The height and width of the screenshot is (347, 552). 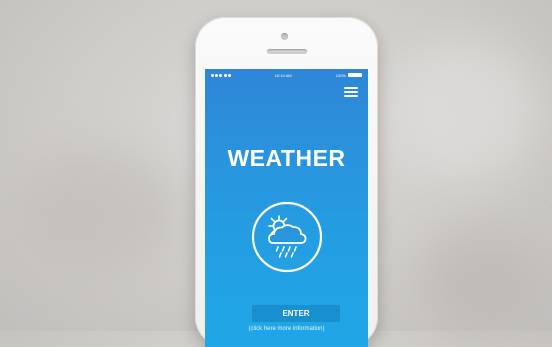 I want to click on battery-status: 100%, so click(x=349, y=75).